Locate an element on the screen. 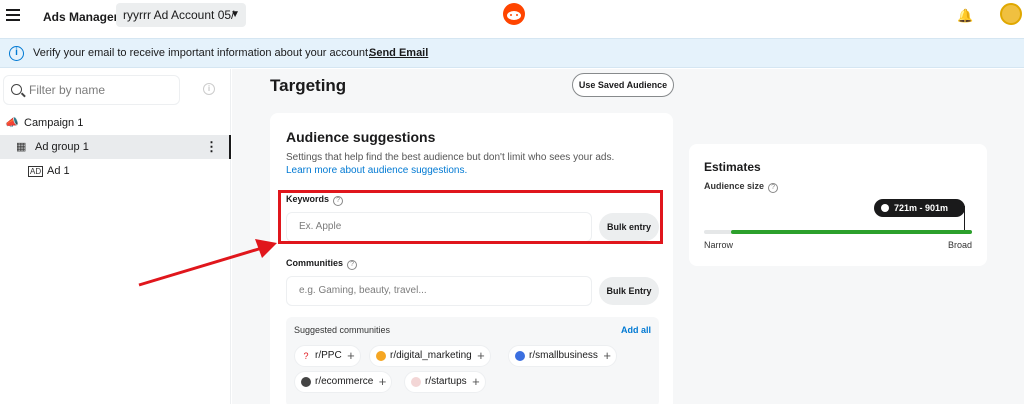 The image size is (1024, 404). community-chip: r/digital_marketing + is located at coordinates (430, 356).